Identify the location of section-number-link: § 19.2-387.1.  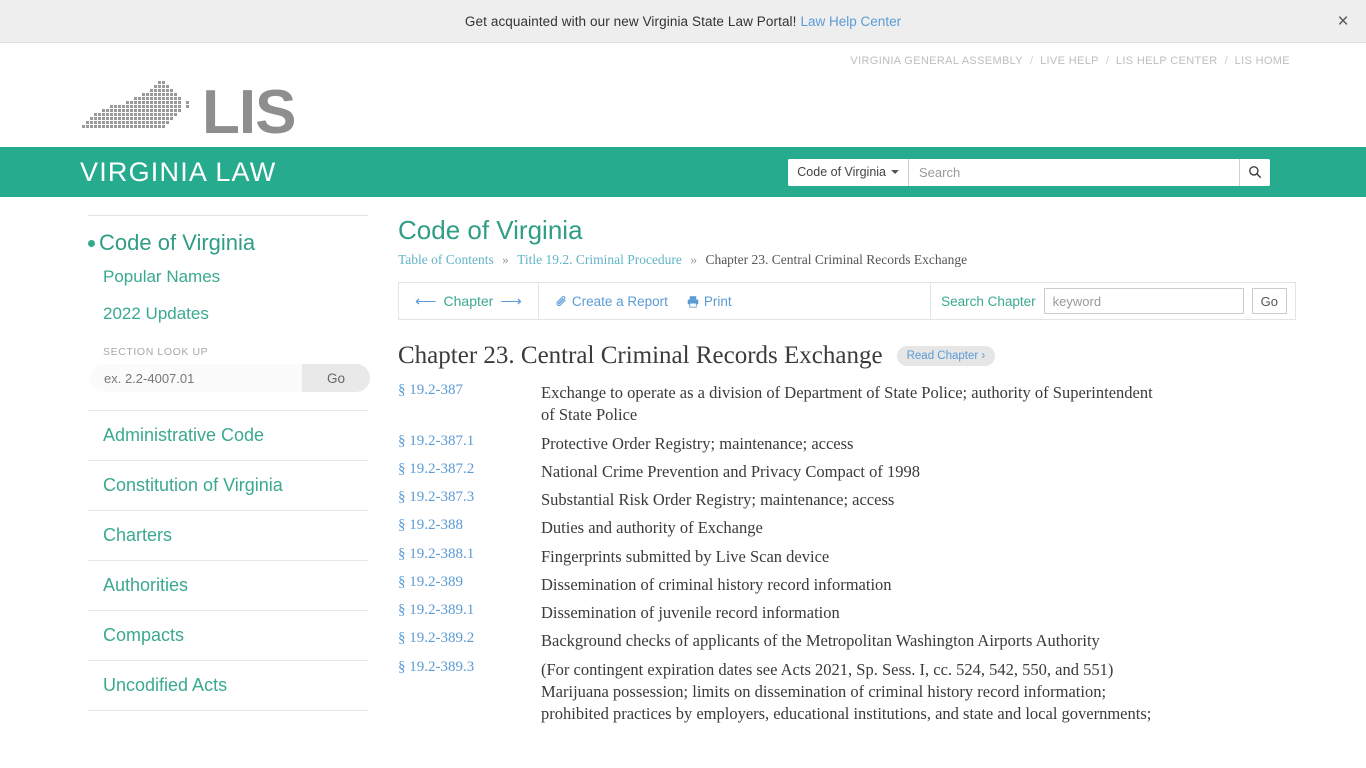
(436, 441).